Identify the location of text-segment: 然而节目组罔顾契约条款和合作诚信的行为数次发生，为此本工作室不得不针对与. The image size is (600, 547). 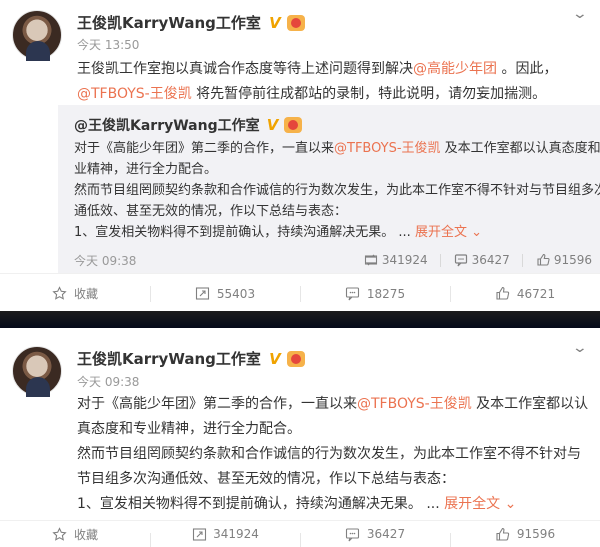
(329, 454).